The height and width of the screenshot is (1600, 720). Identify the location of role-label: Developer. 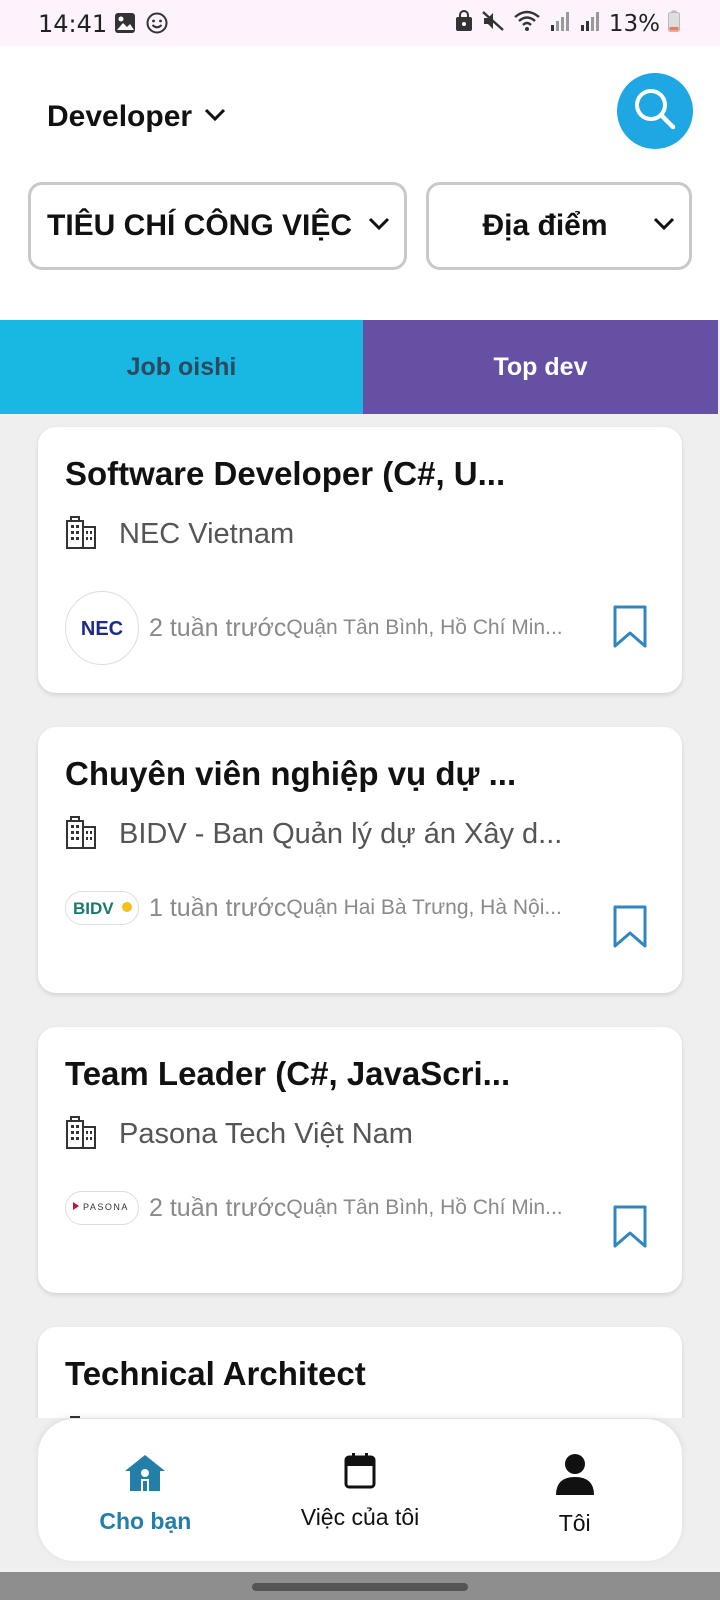
(120, 116).